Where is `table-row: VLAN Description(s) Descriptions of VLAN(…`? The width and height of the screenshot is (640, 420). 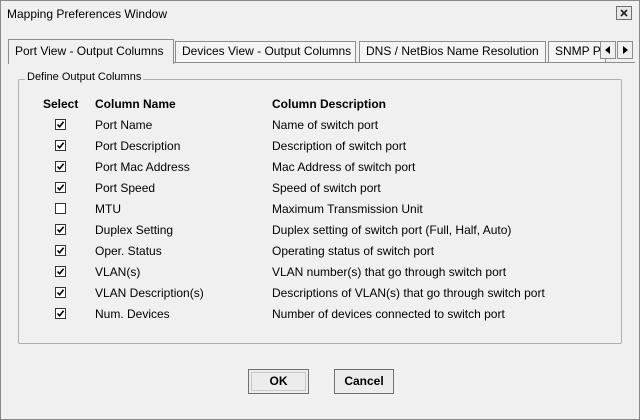
table-row: VLAN Description(s) Descriptions of VLAN(… is located at coordinates (320, 294).